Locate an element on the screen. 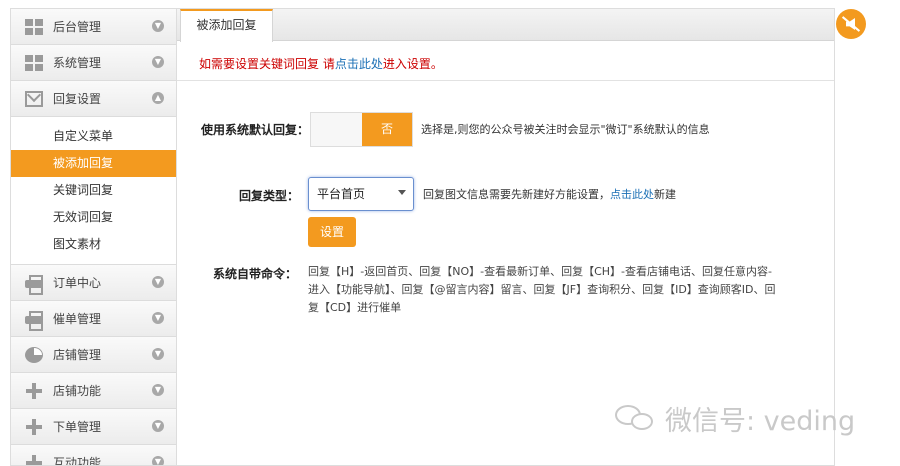 This screenshot has height=466, width=900. sidebar-item-store-management: 店铺管理 ▼ is located at coordinates (93, 355).